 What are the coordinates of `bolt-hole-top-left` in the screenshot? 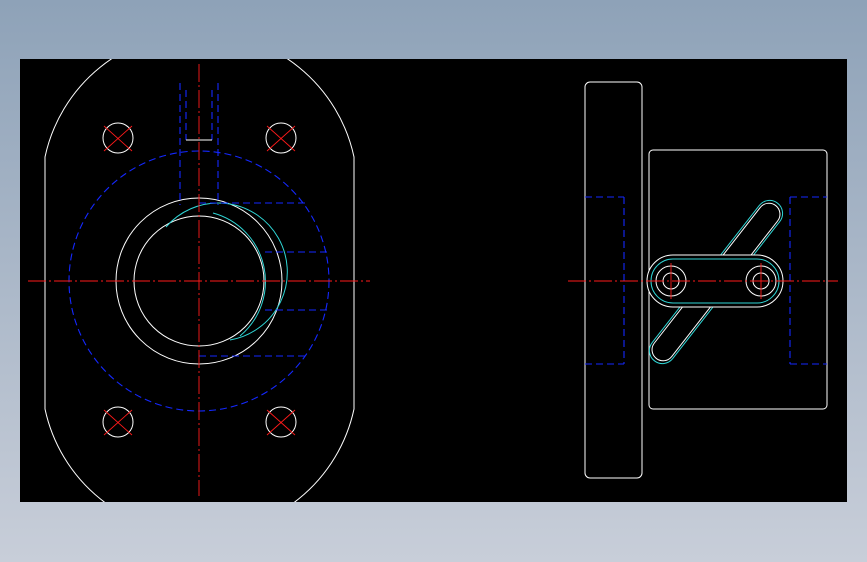 It's located at (118, 138).